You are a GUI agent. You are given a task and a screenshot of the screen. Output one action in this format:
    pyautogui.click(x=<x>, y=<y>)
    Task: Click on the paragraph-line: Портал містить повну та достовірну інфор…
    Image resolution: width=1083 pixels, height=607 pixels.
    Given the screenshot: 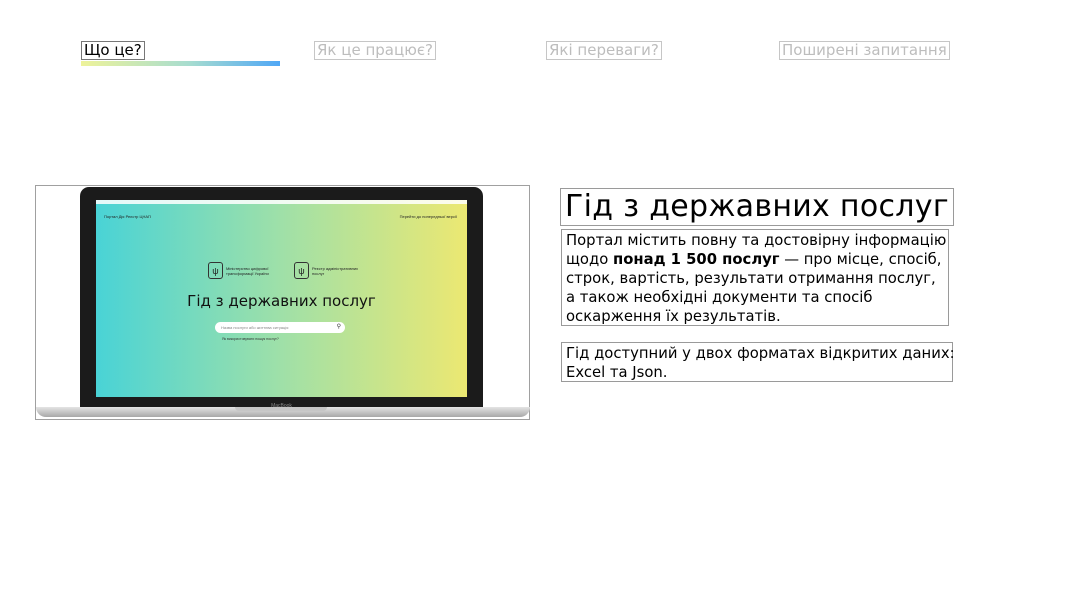 What is the action you would take?
    pyautogui.click(x=756, y=240)
    